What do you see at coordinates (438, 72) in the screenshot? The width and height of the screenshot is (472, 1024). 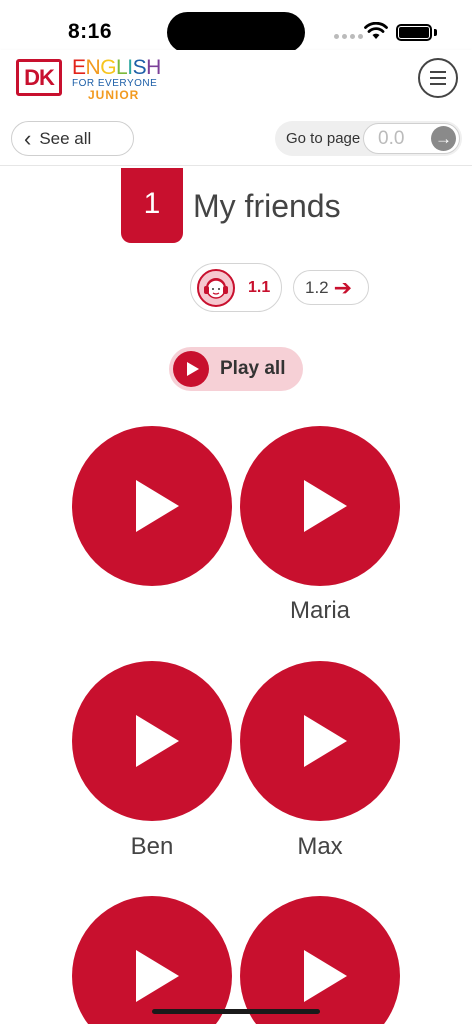 I see `hamburger-icon` at bounding box center [438, 72].